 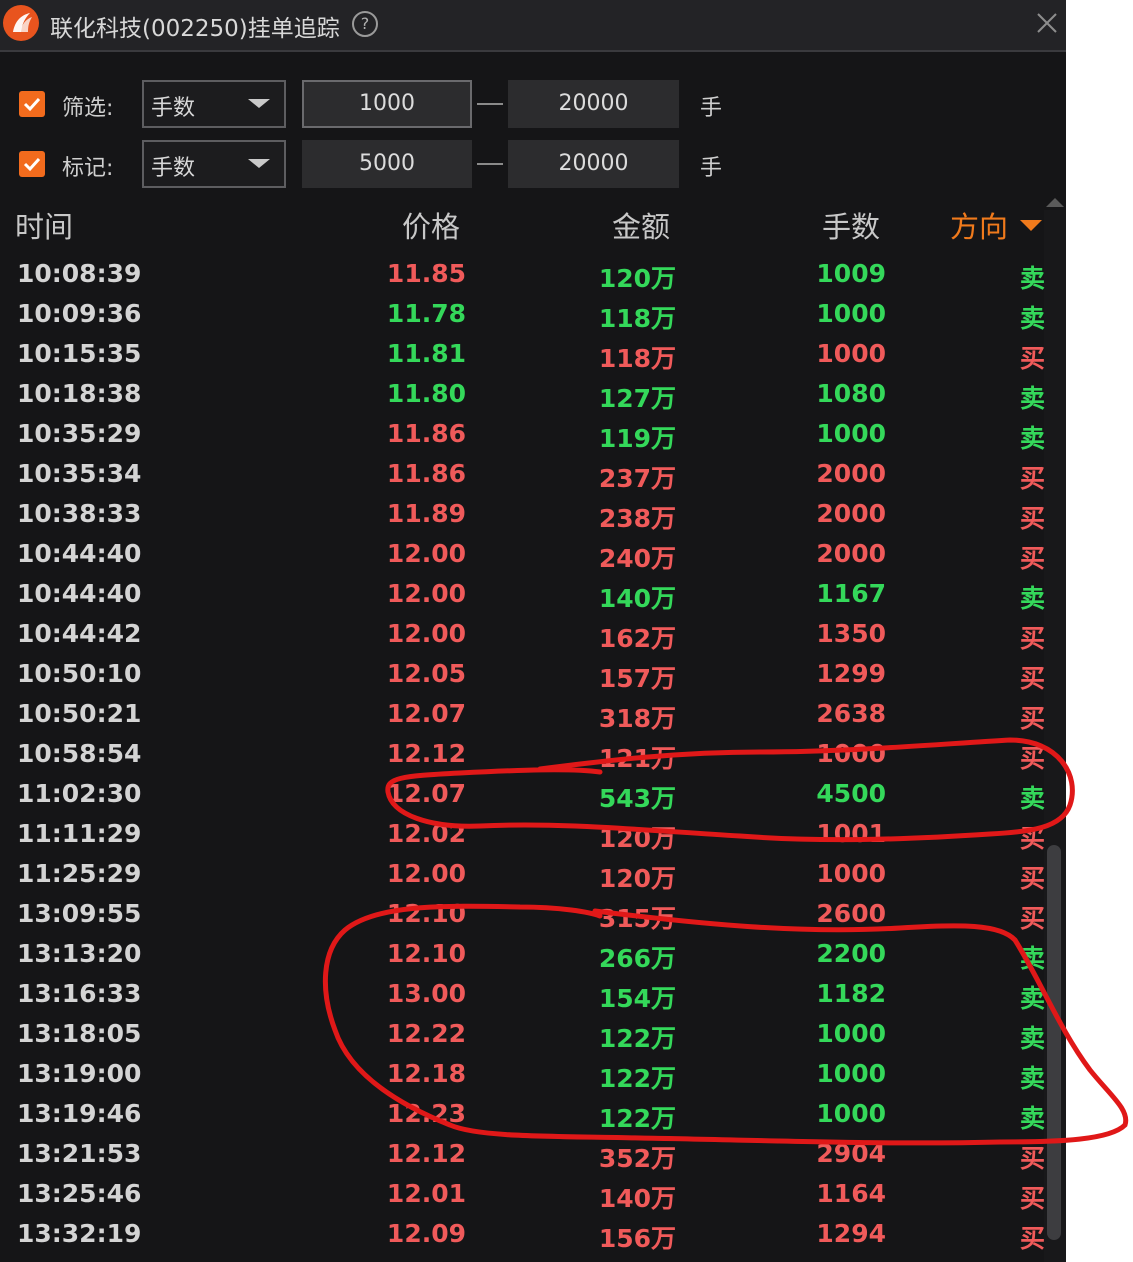 I want to click on header-time: 时间, so click(x=44, y=225).